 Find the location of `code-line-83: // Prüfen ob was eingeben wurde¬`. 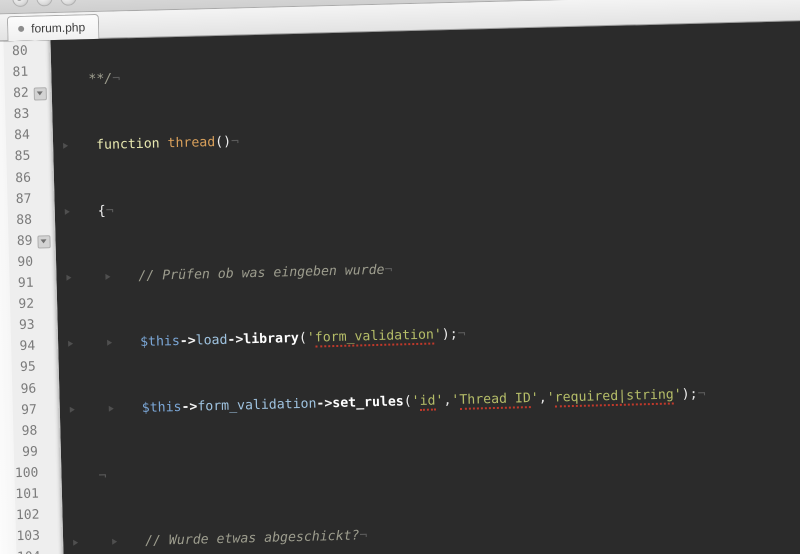

code-line-83: // Prüfen ob was eingeben wurde¬ is located at coordinates (430, 268).